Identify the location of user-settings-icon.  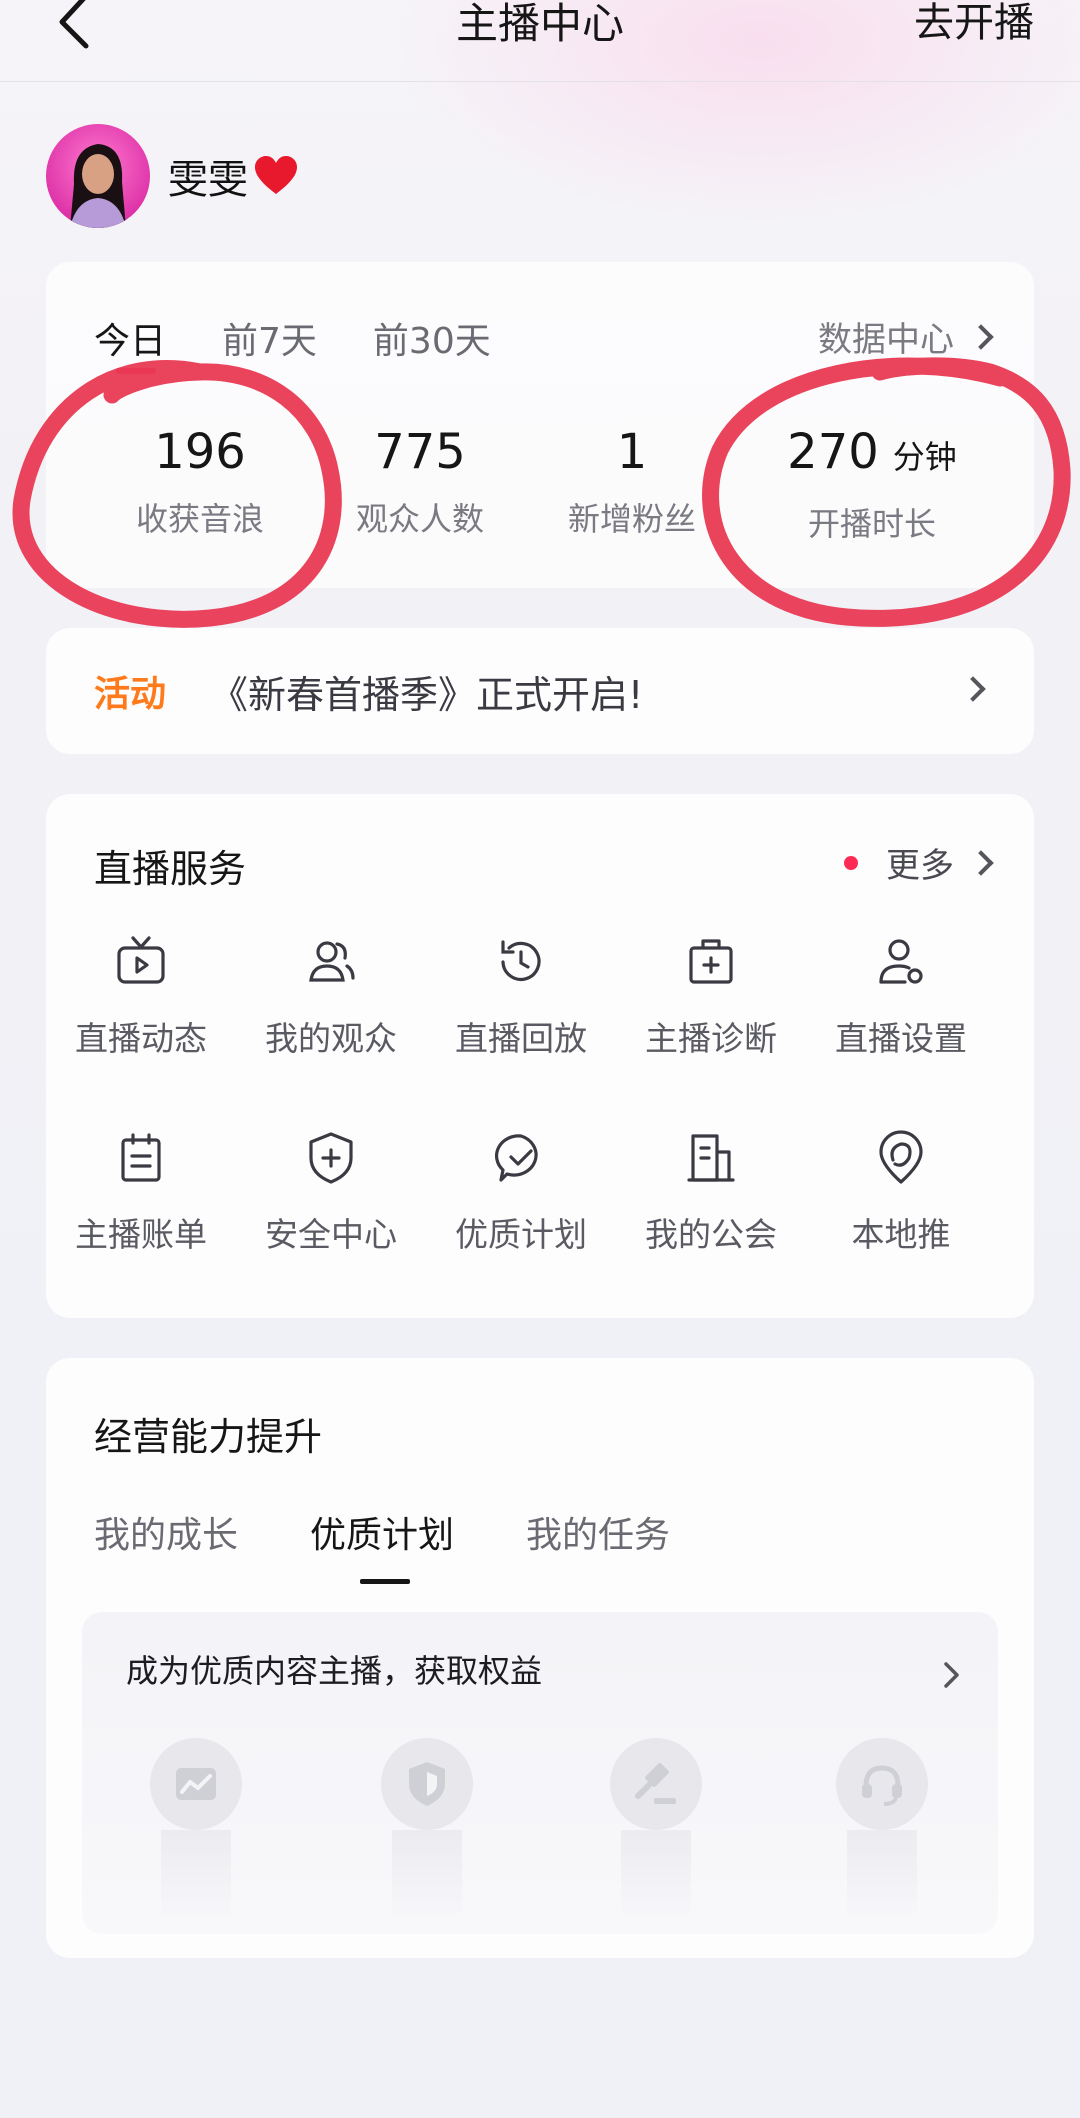
(901, 961).